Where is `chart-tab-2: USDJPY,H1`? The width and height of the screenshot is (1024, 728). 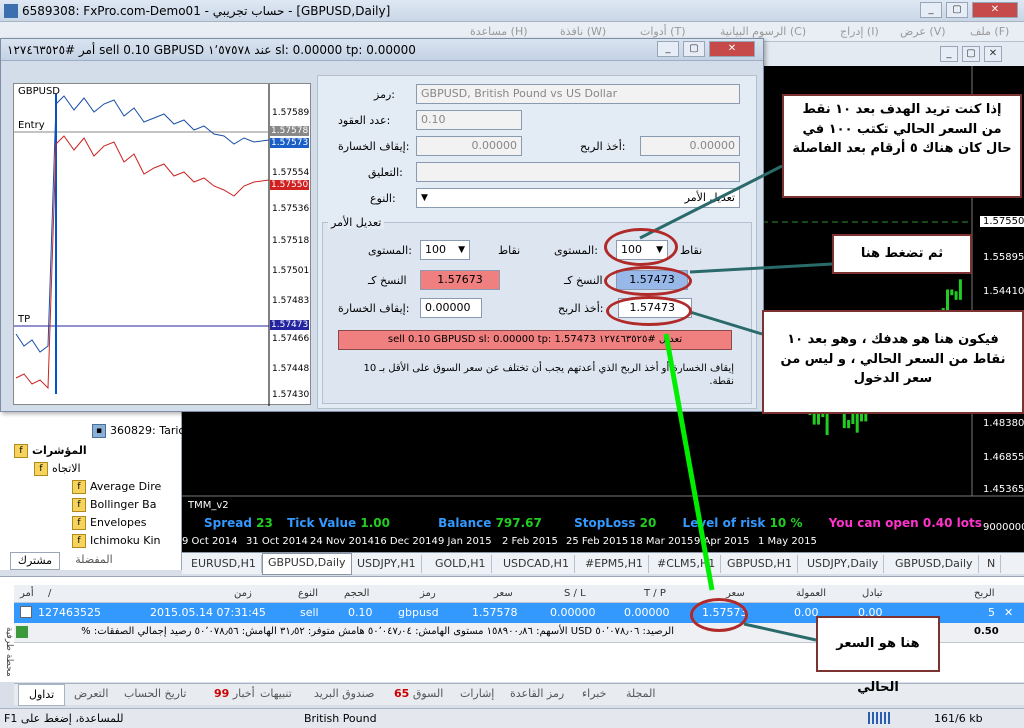
chart-tab-2: USDJPY,H1 is located at coordinates (387, 564).